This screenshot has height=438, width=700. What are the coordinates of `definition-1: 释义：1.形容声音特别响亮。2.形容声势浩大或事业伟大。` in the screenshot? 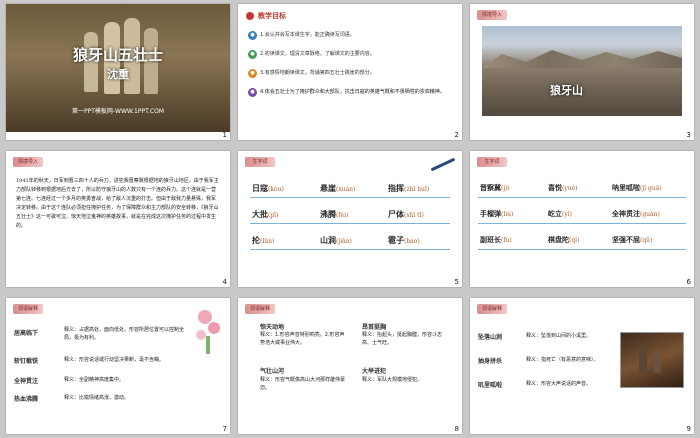 It's located at (302, 339).